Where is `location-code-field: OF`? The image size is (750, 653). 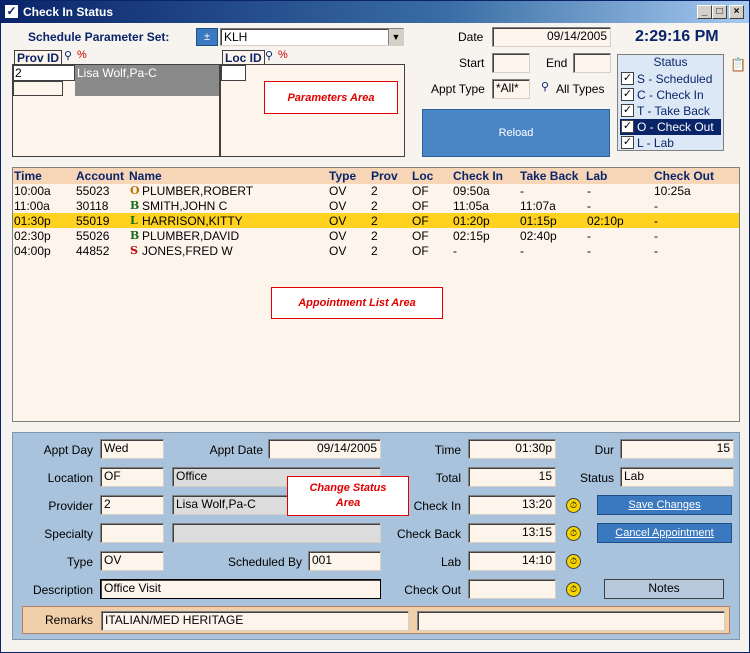 location-code-field: OF is located at coordinates (132, 477).